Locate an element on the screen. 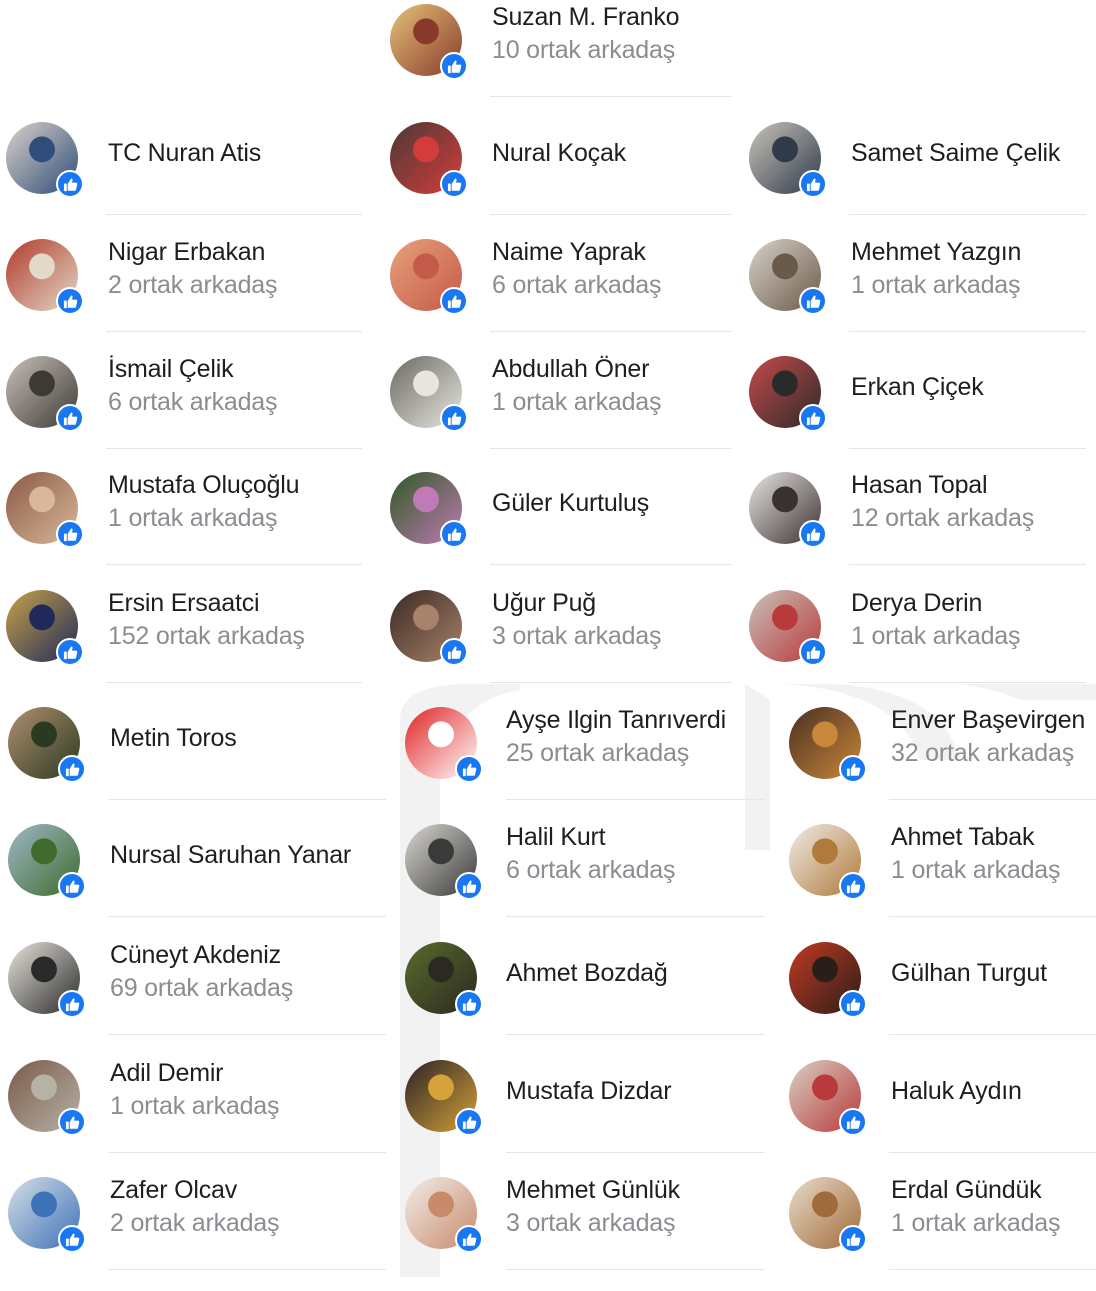 Image resolution: width=1096 pixels, height=1291 pixels. friend-item-right-9: Erdal Gündük 1 ortak arkadaş is located at coordinates (920, 1232).